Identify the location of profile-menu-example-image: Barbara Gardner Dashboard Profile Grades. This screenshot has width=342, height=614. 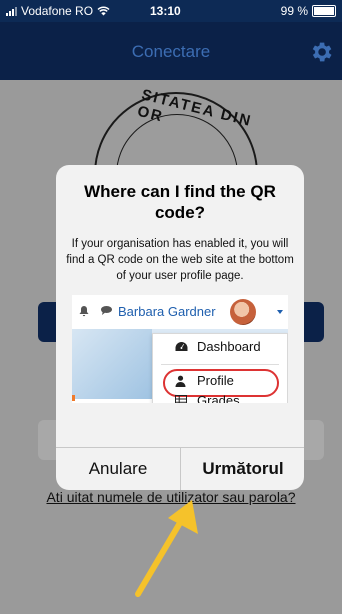
(180, 349).